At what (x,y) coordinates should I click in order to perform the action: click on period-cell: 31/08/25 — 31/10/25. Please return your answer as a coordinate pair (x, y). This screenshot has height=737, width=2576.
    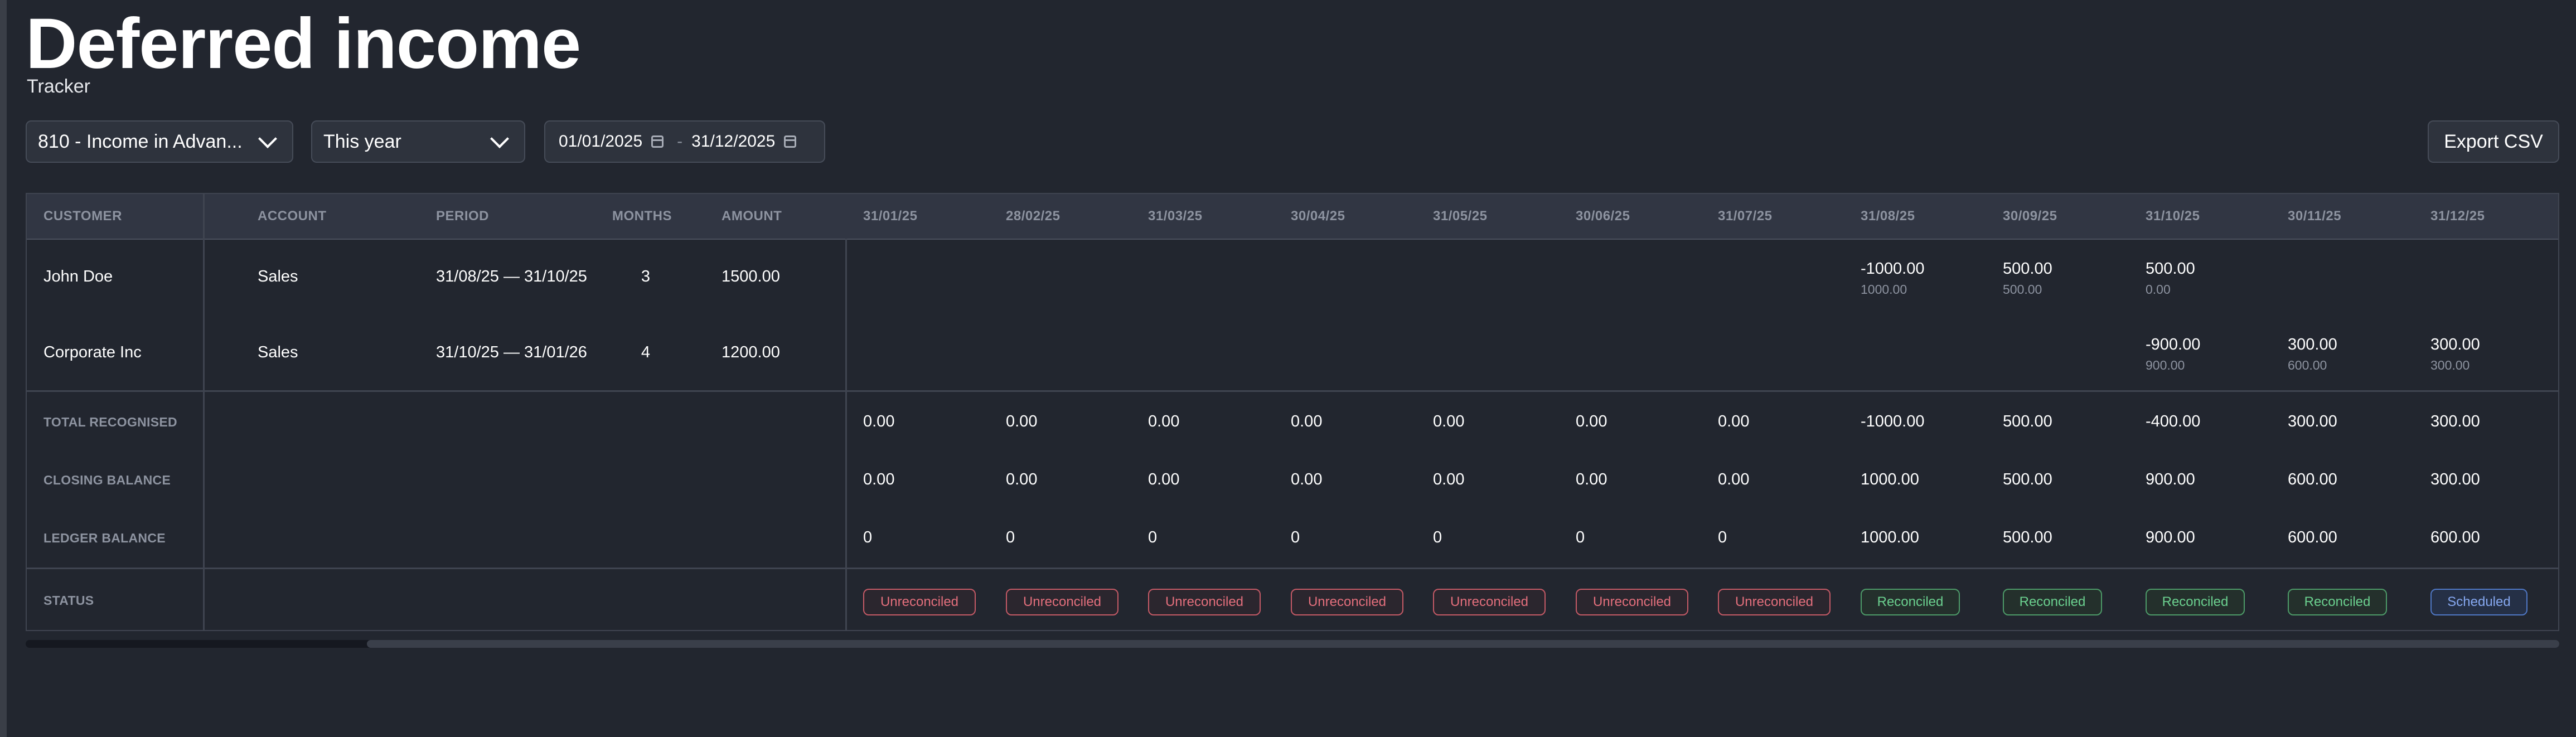
    Looking at the image, I should click on (512, 276).